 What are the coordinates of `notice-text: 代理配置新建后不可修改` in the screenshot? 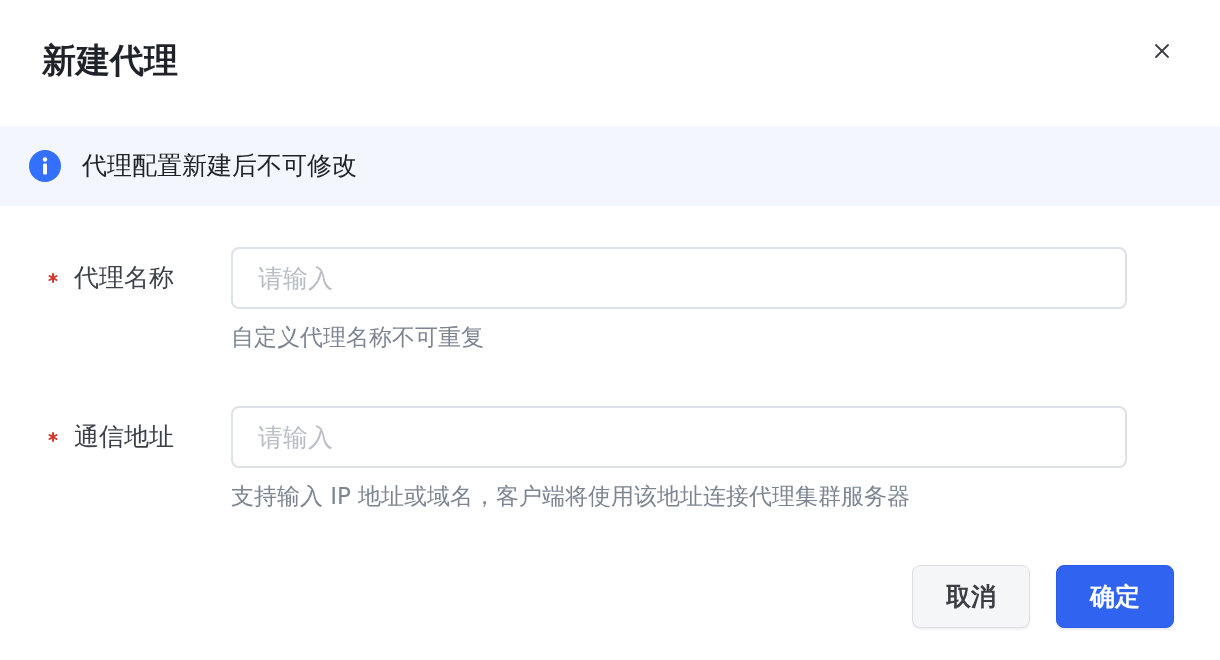 It's located at (219, 166).